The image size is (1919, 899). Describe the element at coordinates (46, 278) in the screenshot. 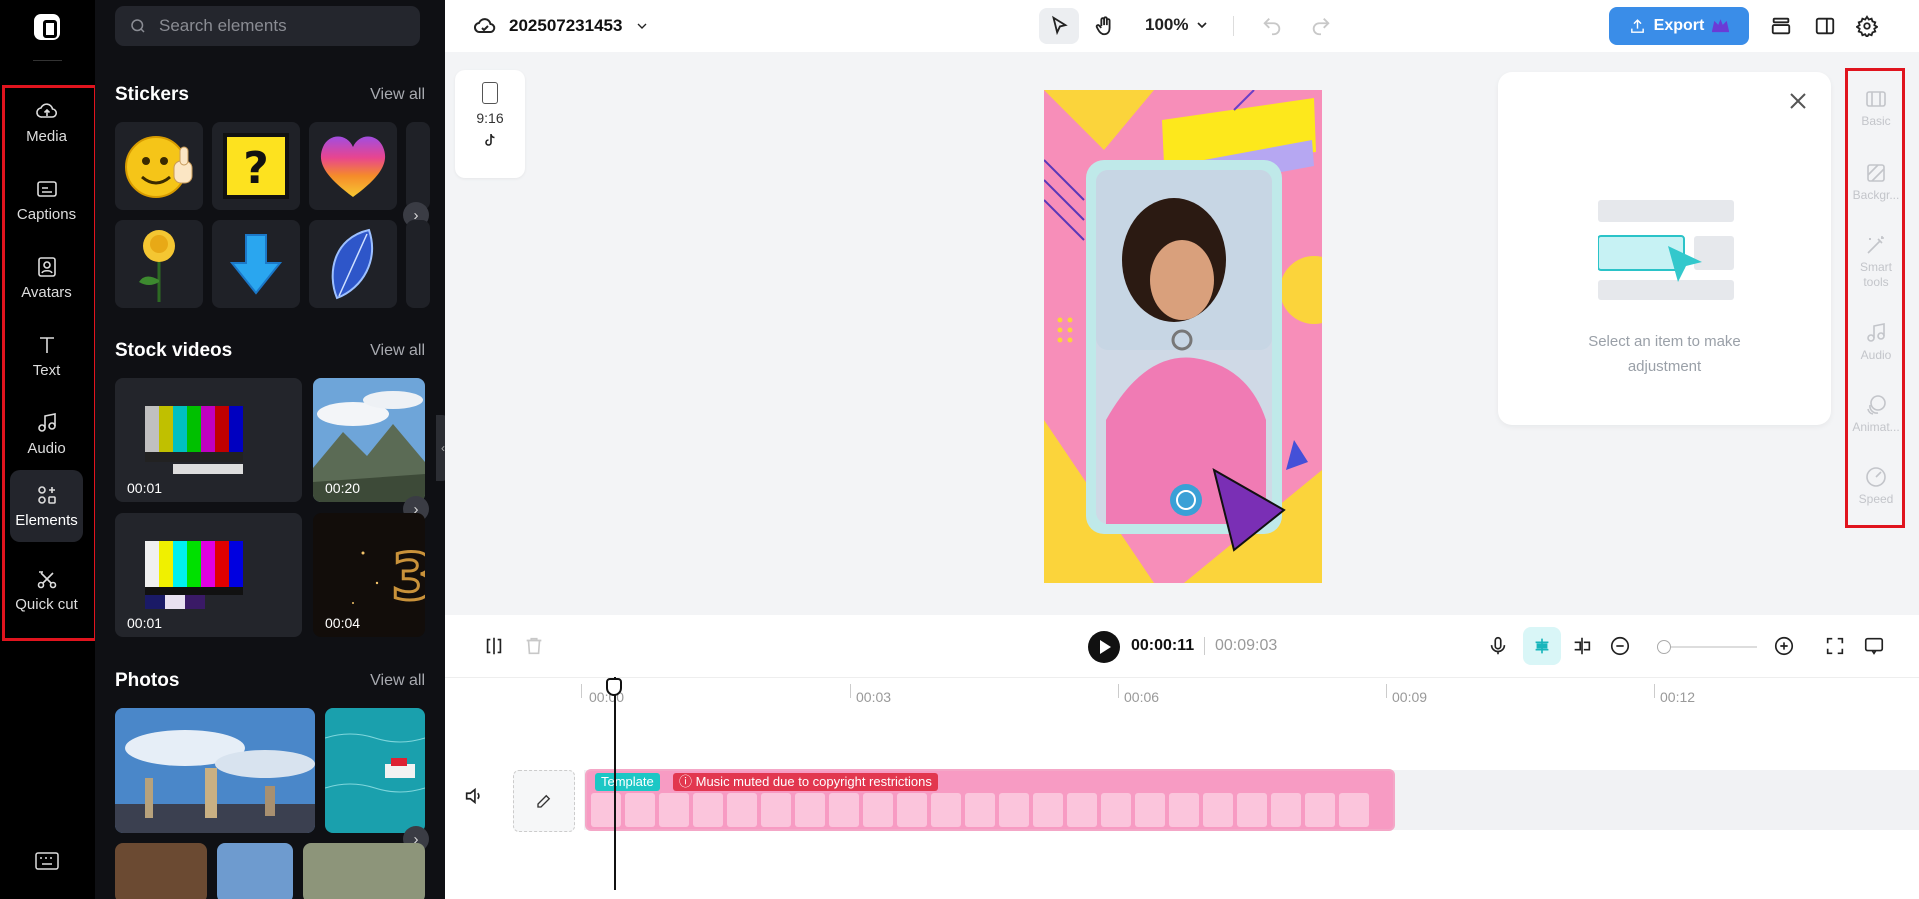

I see `rail-item-avatars: Avatars` at that location.